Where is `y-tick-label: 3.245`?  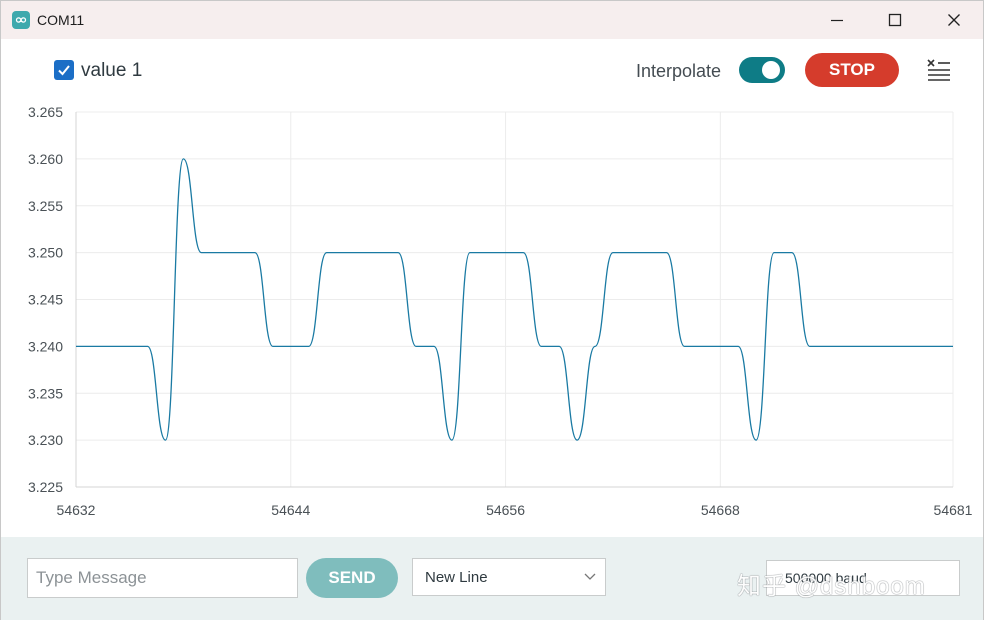
y-tick-label: 3.245 is located at coordinates (45, 300).